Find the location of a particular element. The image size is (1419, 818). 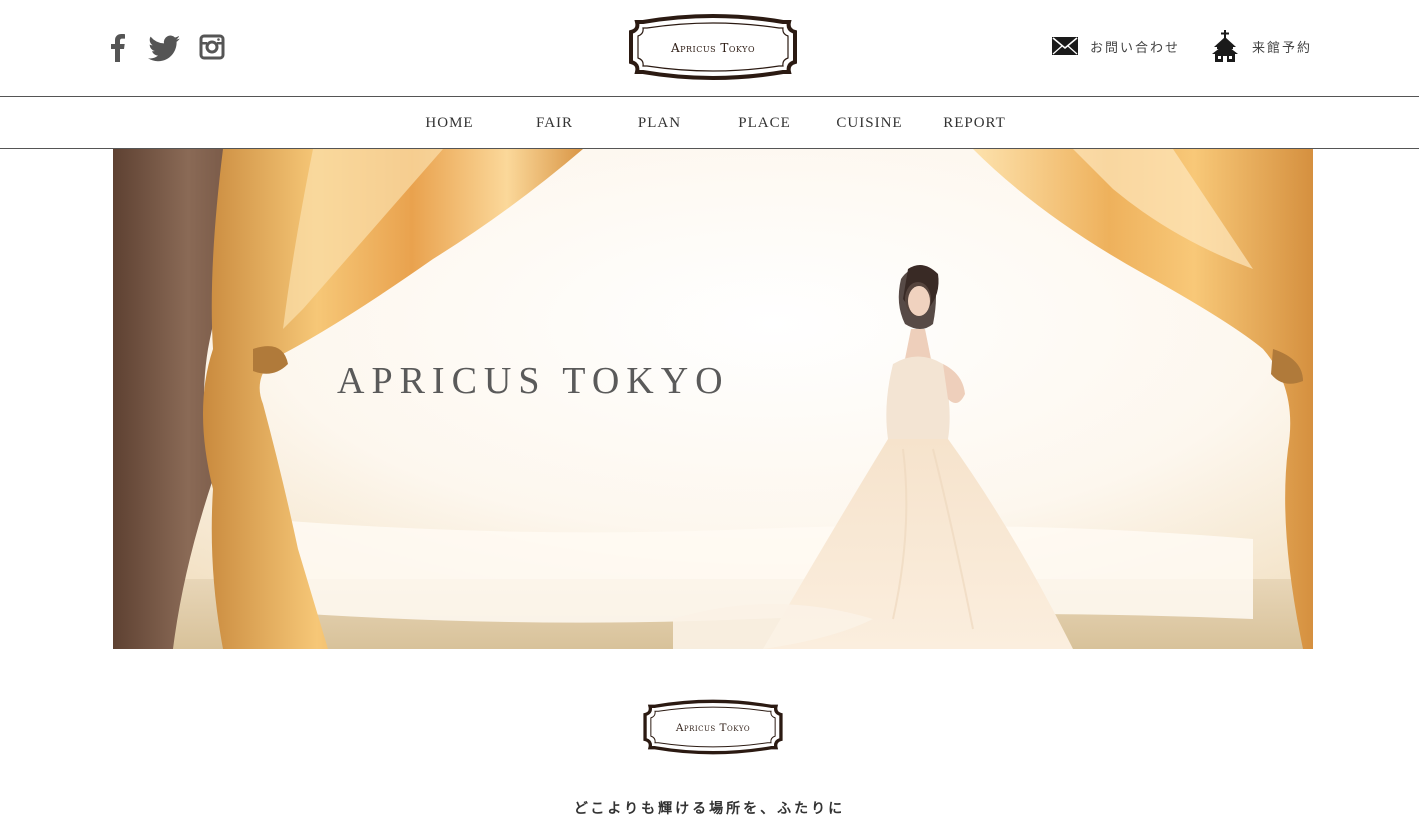

logo-text: Apricus Tokyo is located at coordinates (713, 47).